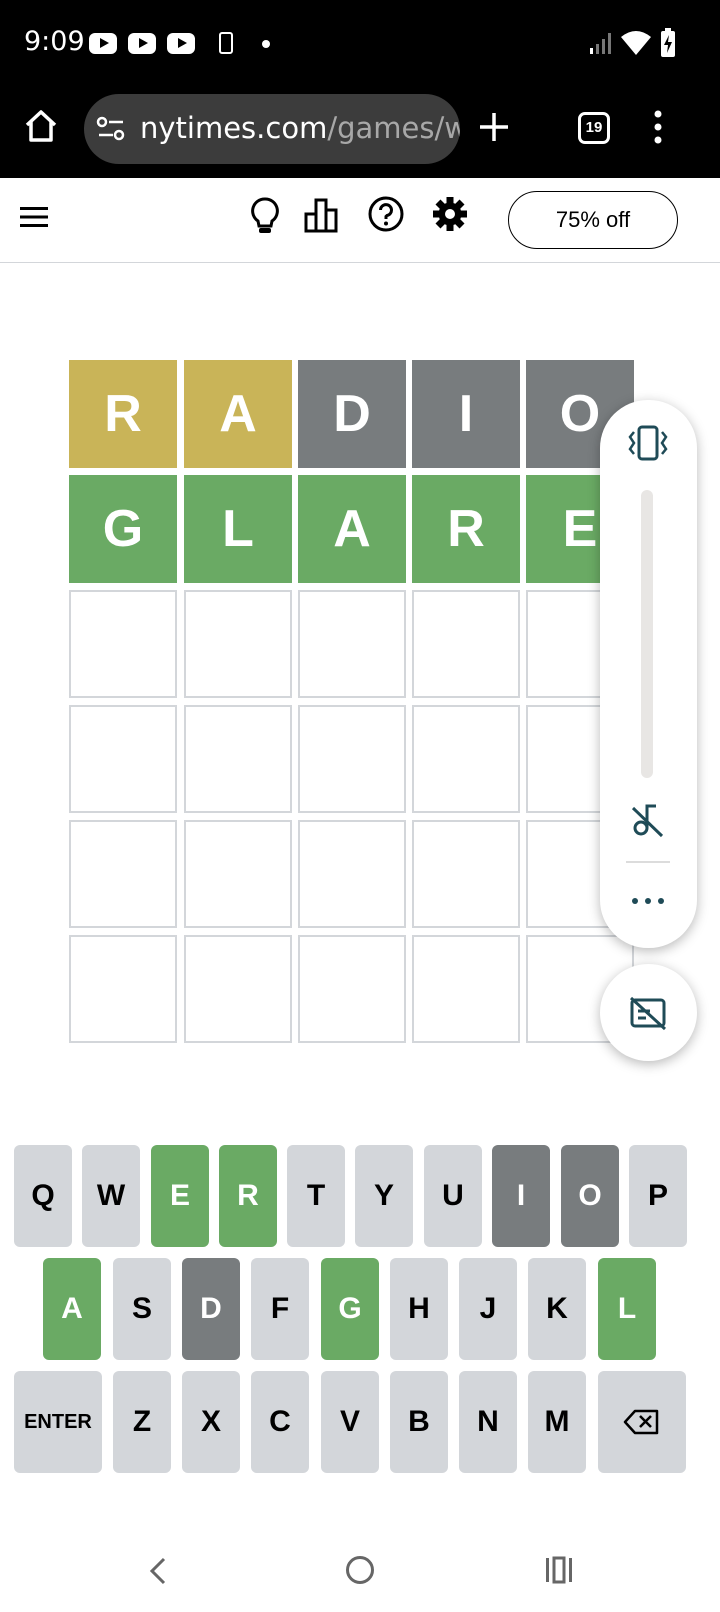 This screenshot has width=720, height=1612. I want to click on more-dots-icon, so click(648, 901).